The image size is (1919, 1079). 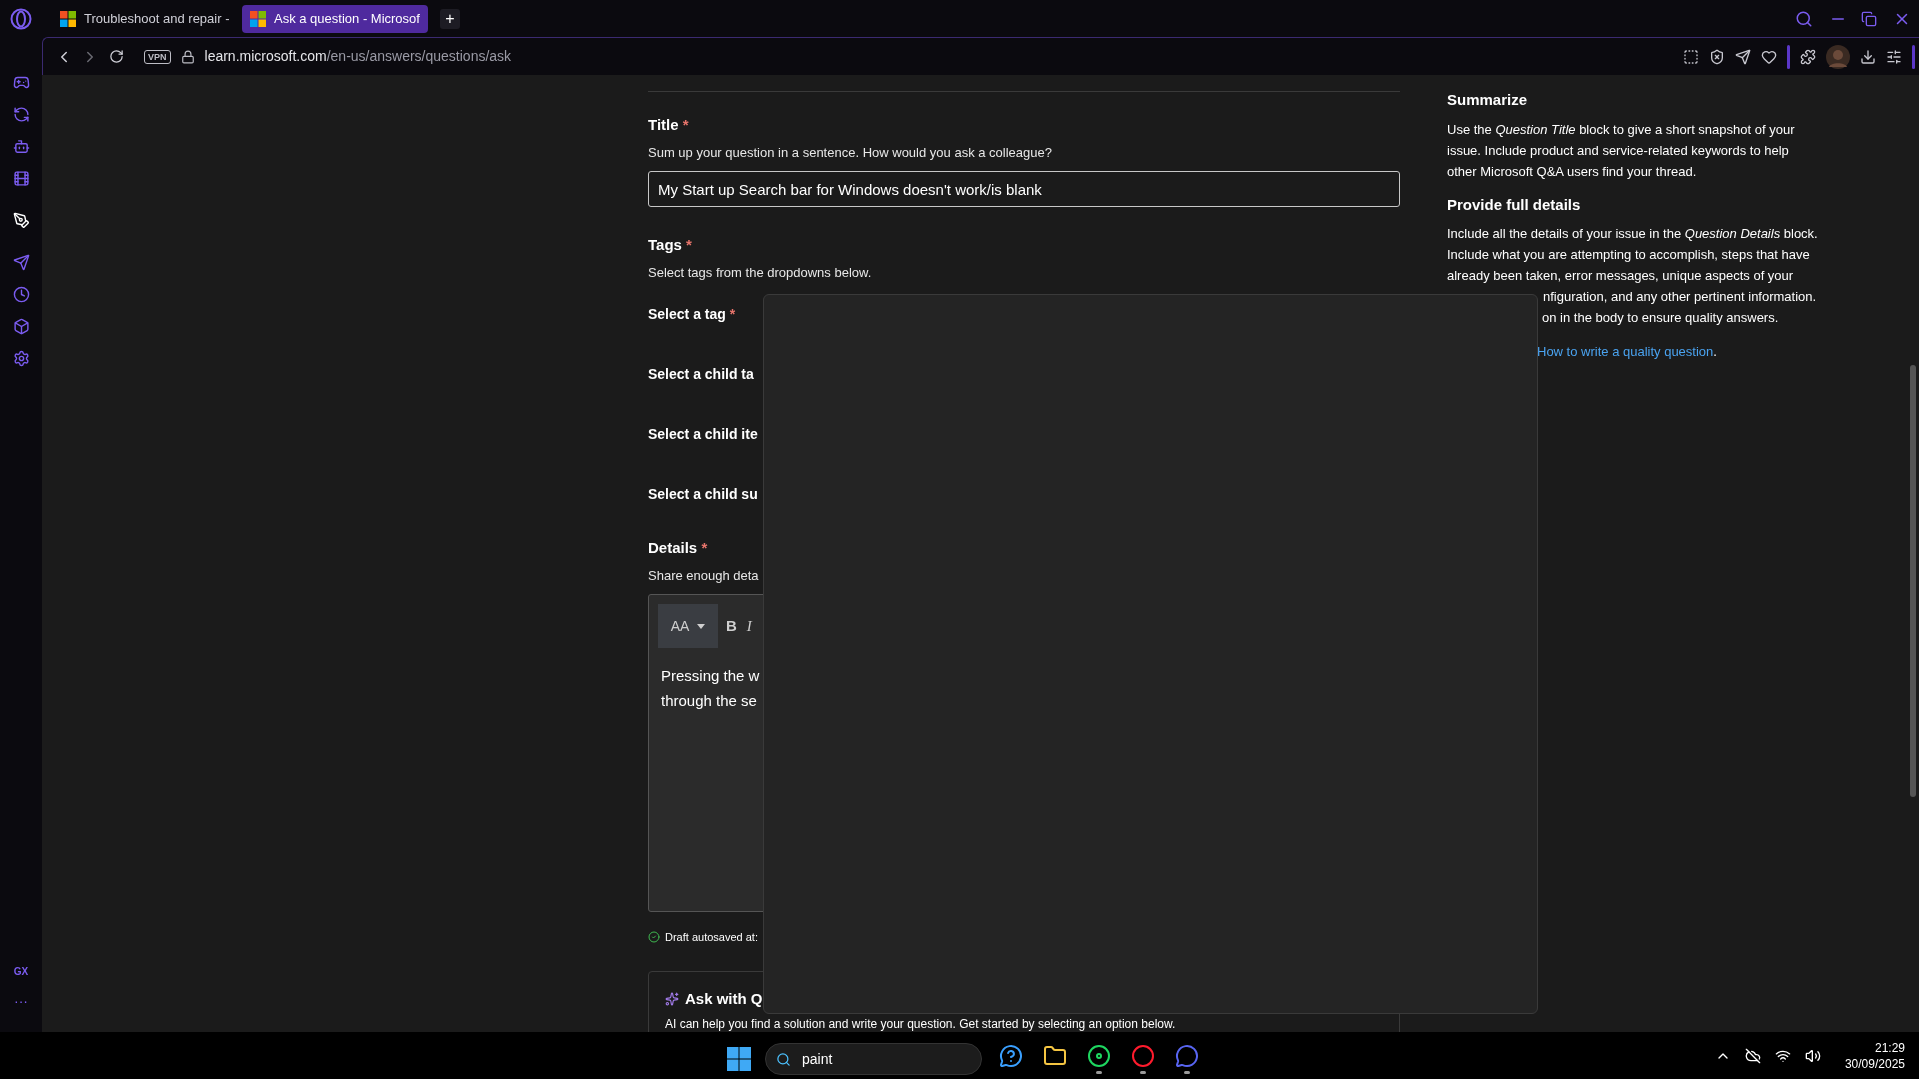 I want to click on start-icon, so click(x=739, y=1059).